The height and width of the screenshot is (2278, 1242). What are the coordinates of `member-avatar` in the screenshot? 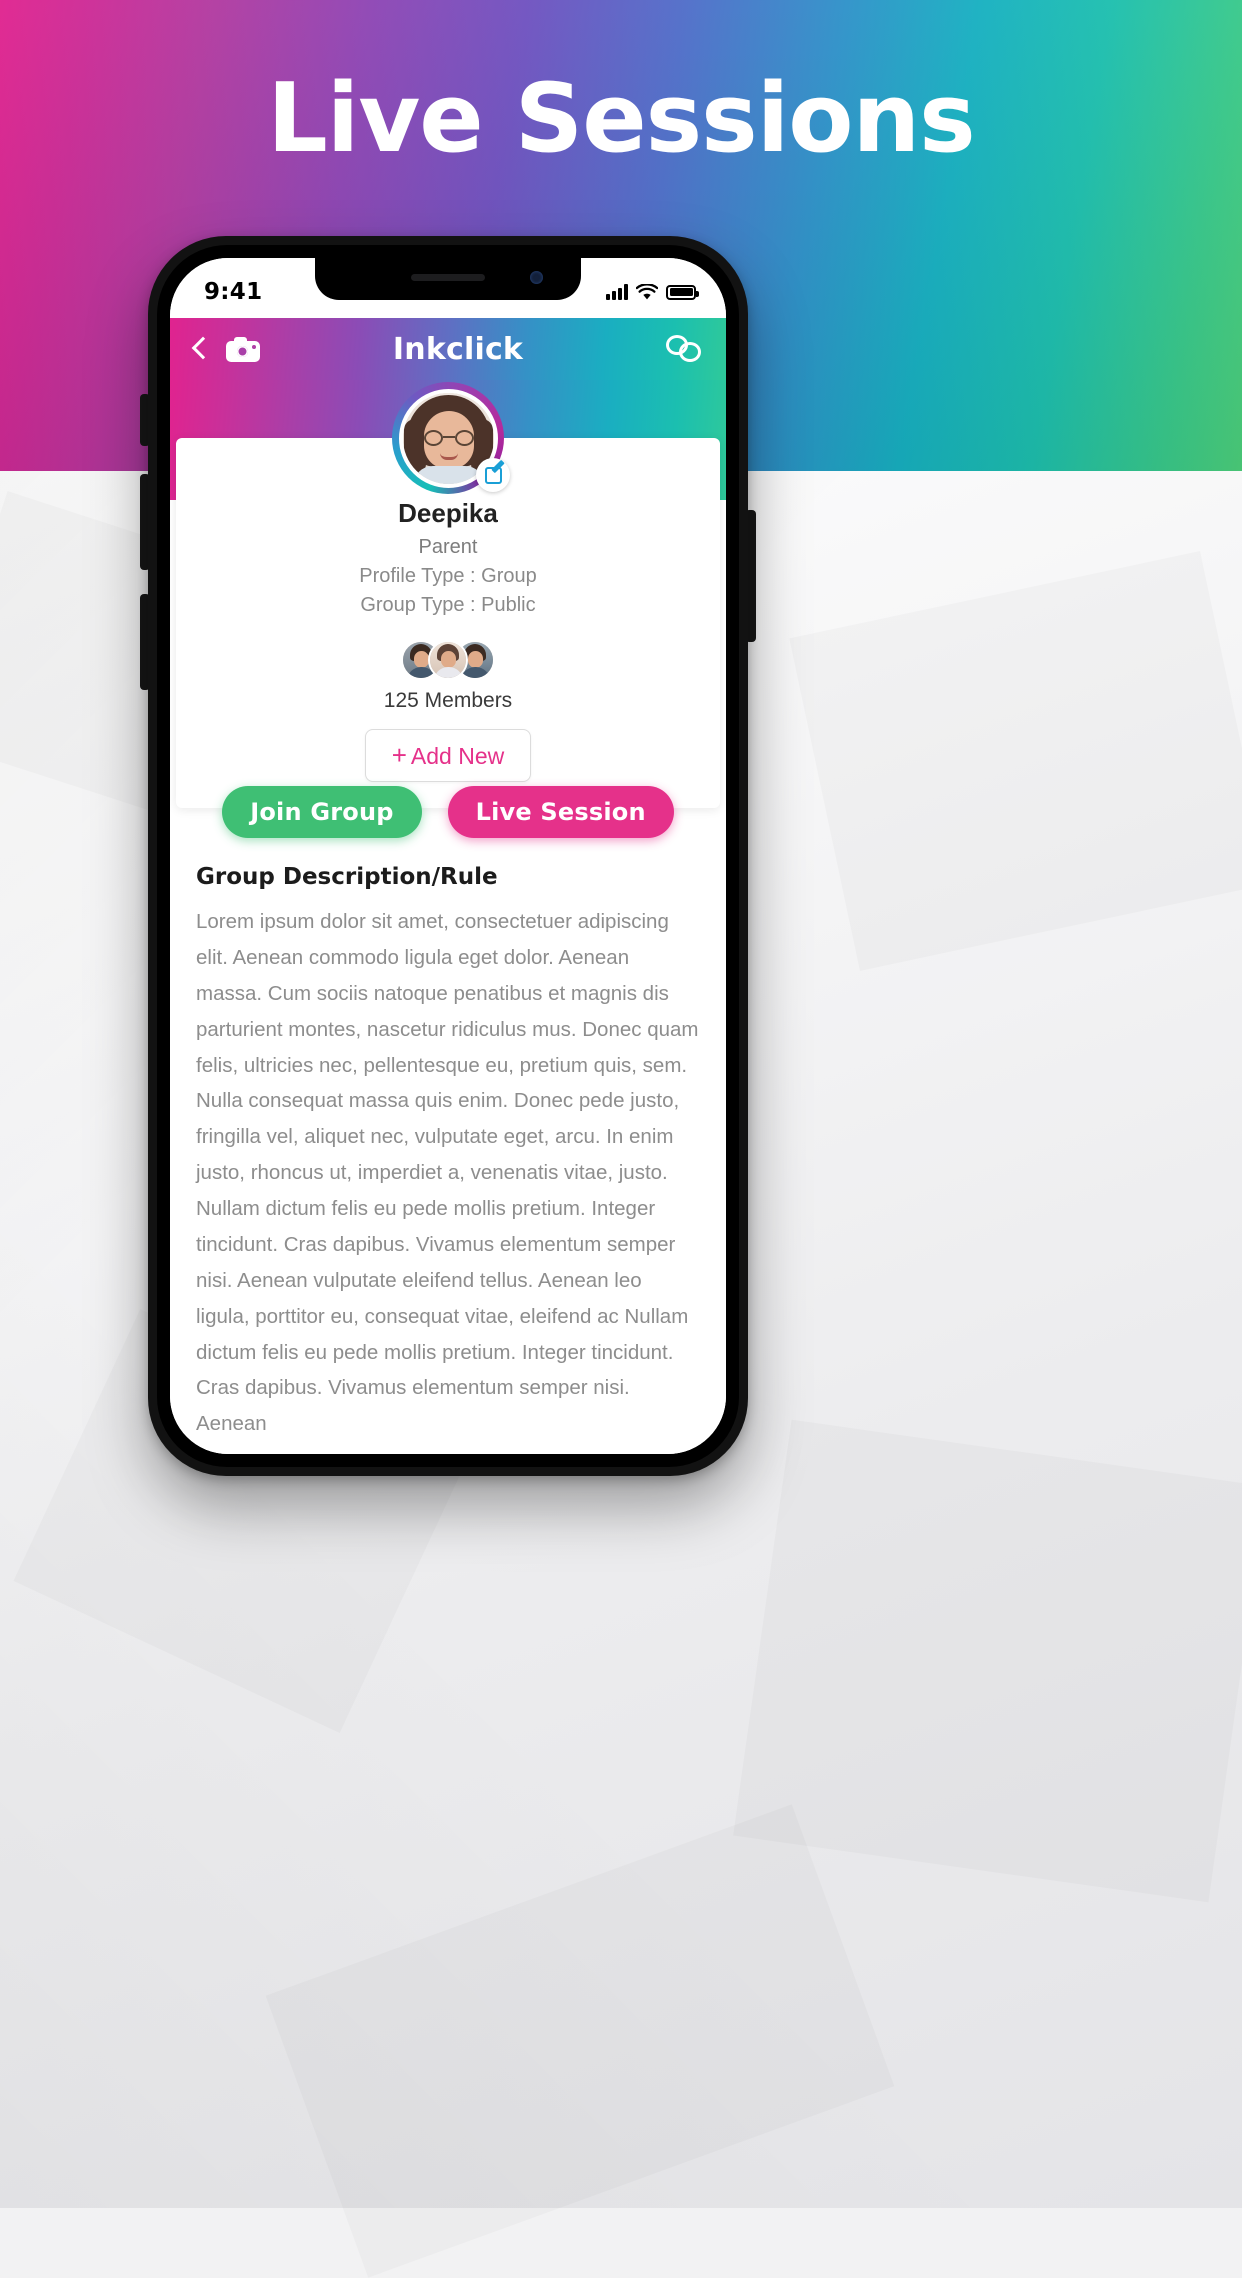 It's located at (448, 660).